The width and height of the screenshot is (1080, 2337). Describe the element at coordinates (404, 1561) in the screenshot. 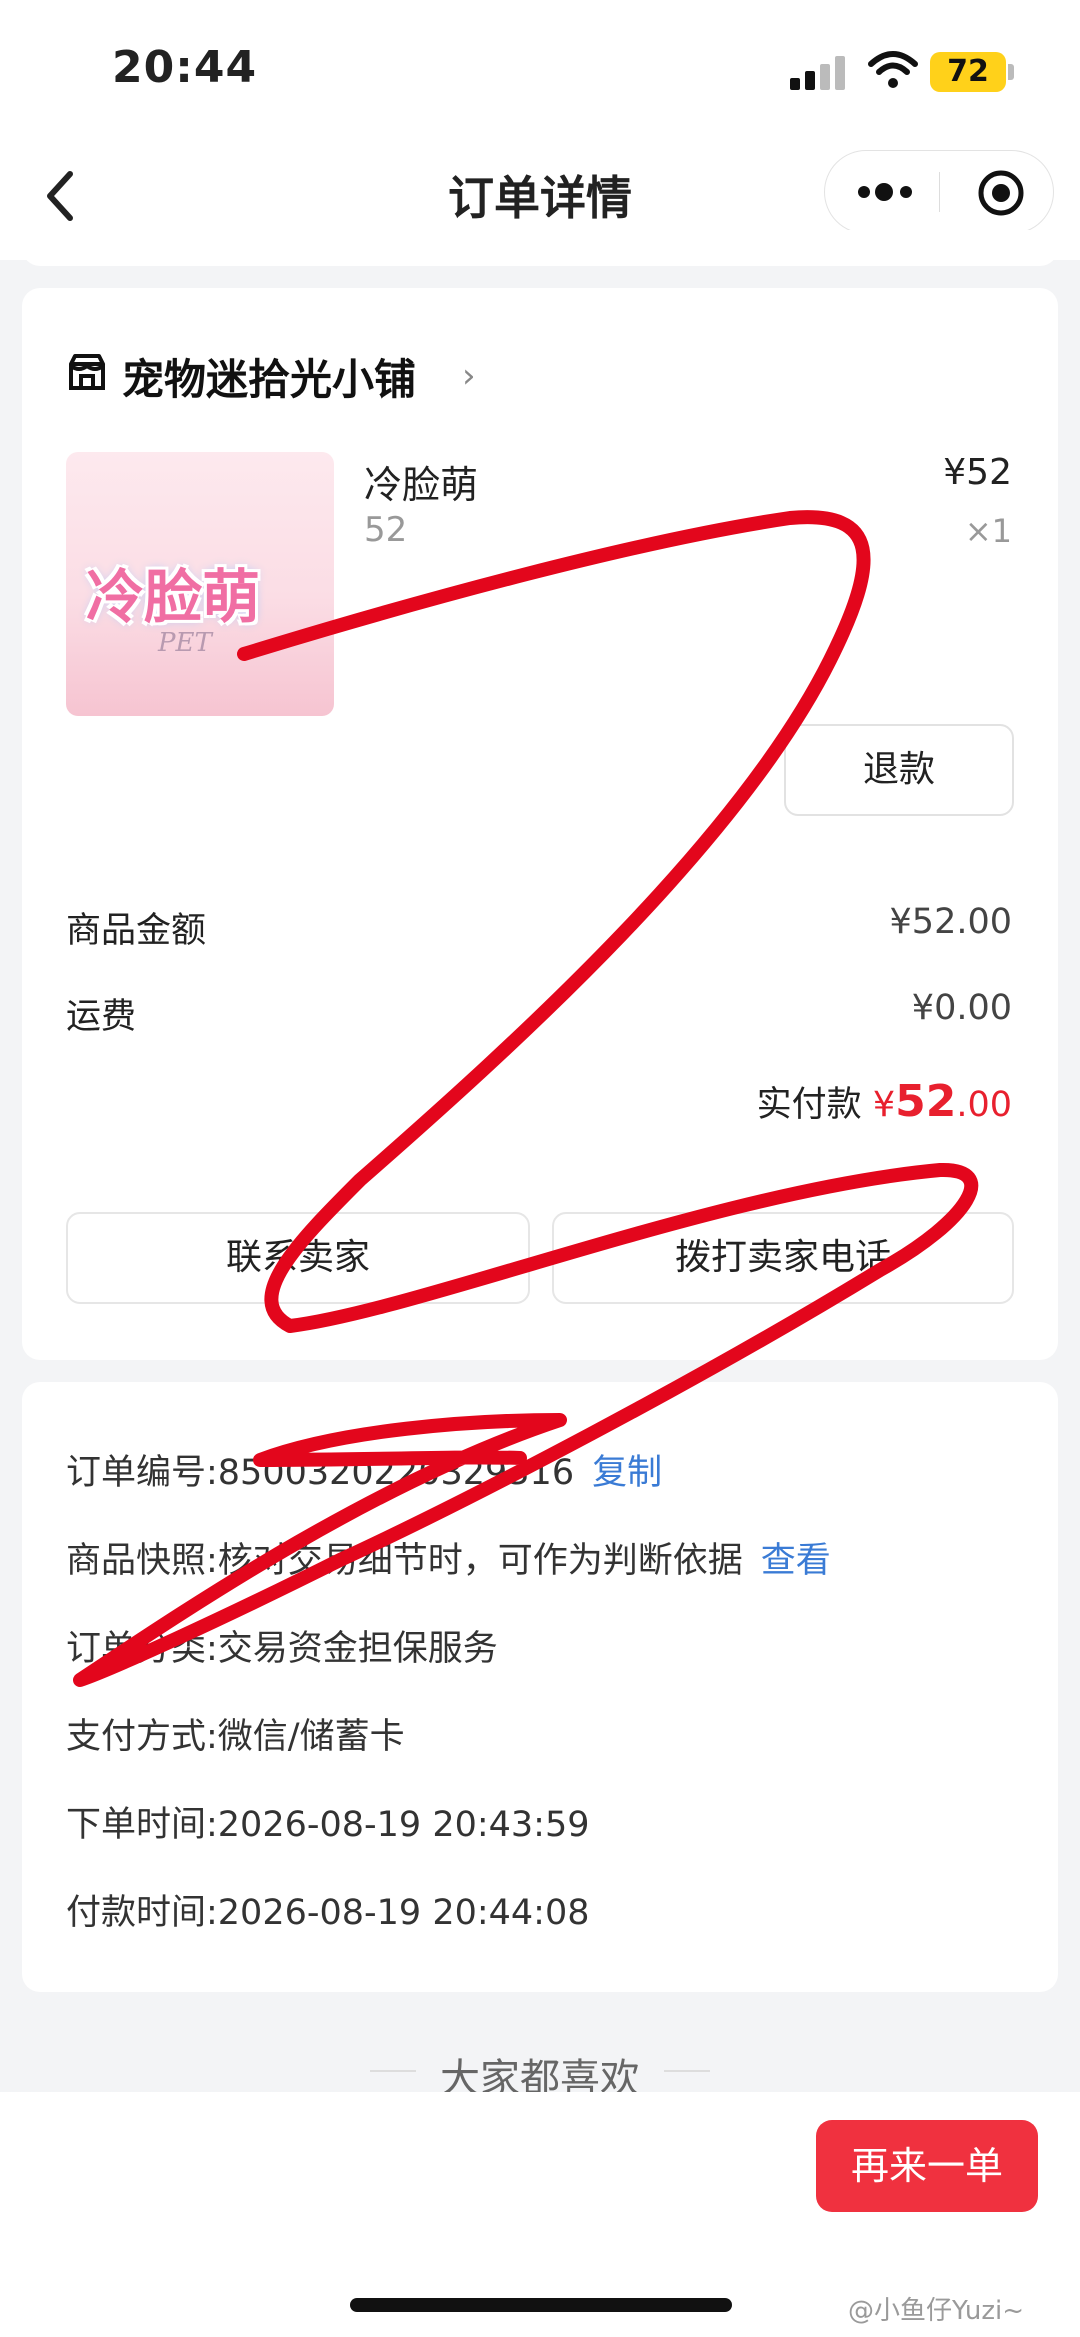

I see `snapshot-text: 商品快照:核对交易细节时，可作为判断依据` at that location.